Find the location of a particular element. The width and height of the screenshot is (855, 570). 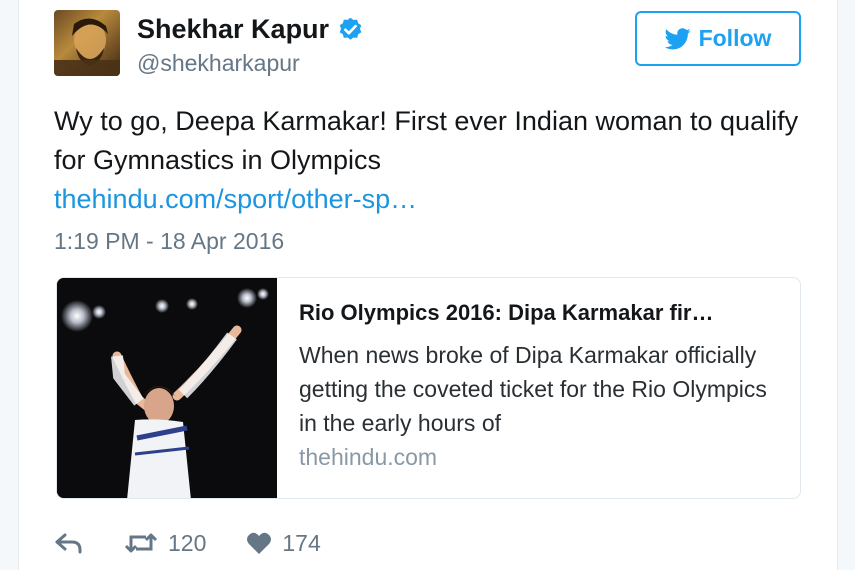

link-preview-domain: thehindu.com is located at coordinates (368, 457).